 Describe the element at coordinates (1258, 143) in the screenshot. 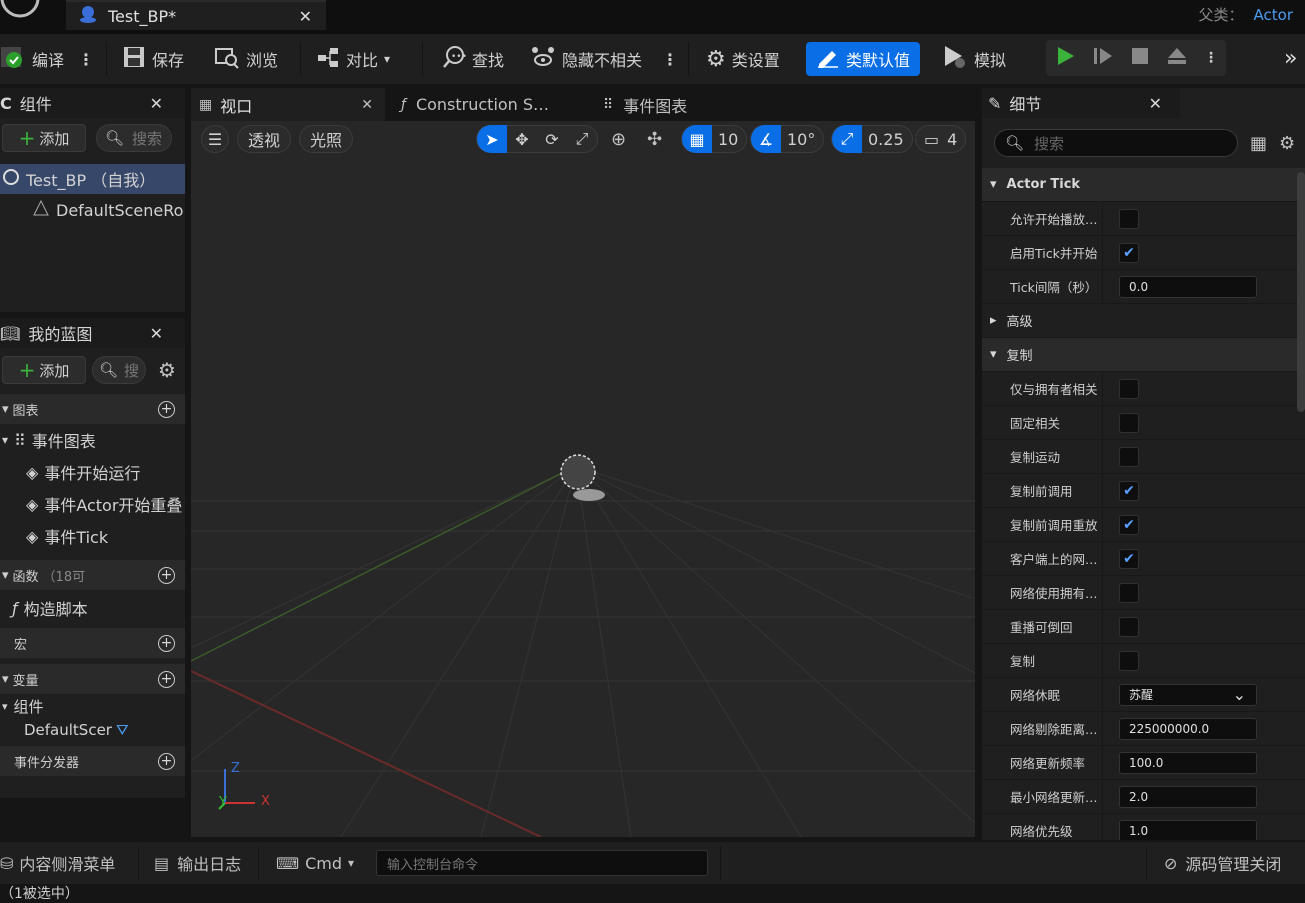

I see `table-view-icon: ▦` at that location.